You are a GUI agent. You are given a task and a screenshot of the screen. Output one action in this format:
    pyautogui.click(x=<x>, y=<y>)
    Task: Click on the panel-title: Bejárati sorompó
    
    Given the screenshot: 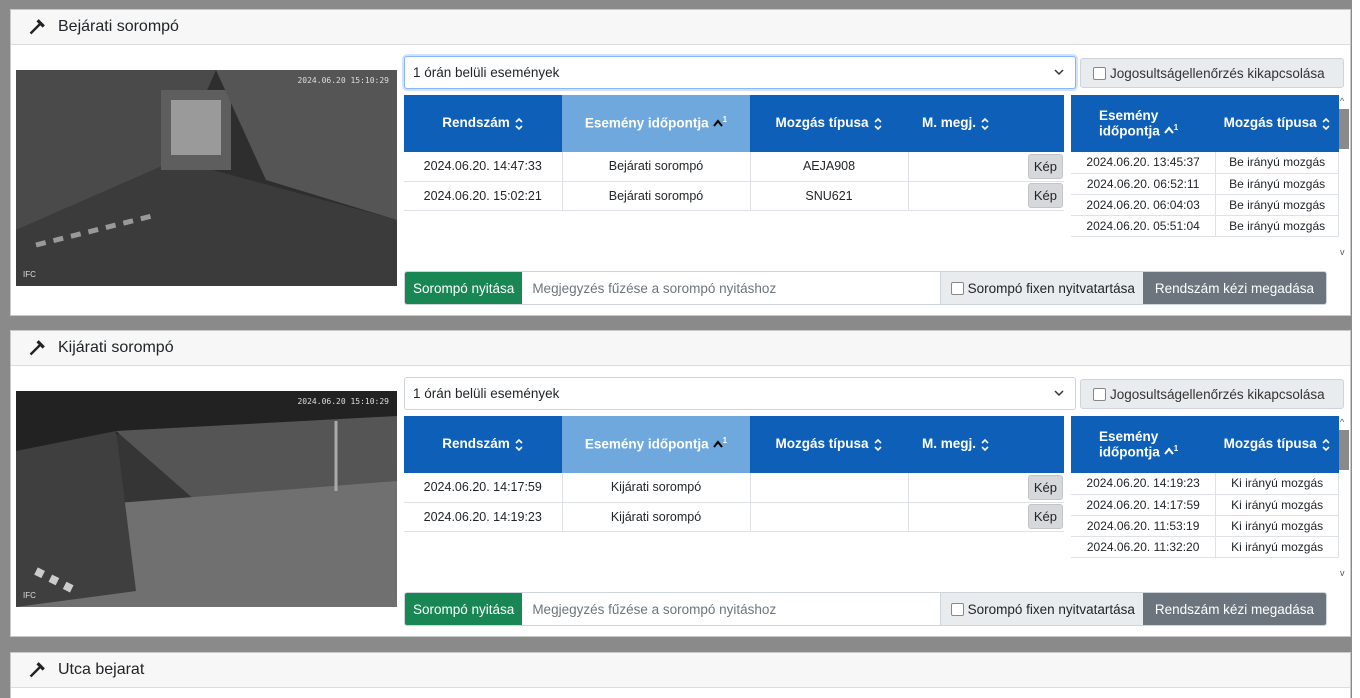 What is the action you would take?
    pyautogui.click(x=118, y=26)
    